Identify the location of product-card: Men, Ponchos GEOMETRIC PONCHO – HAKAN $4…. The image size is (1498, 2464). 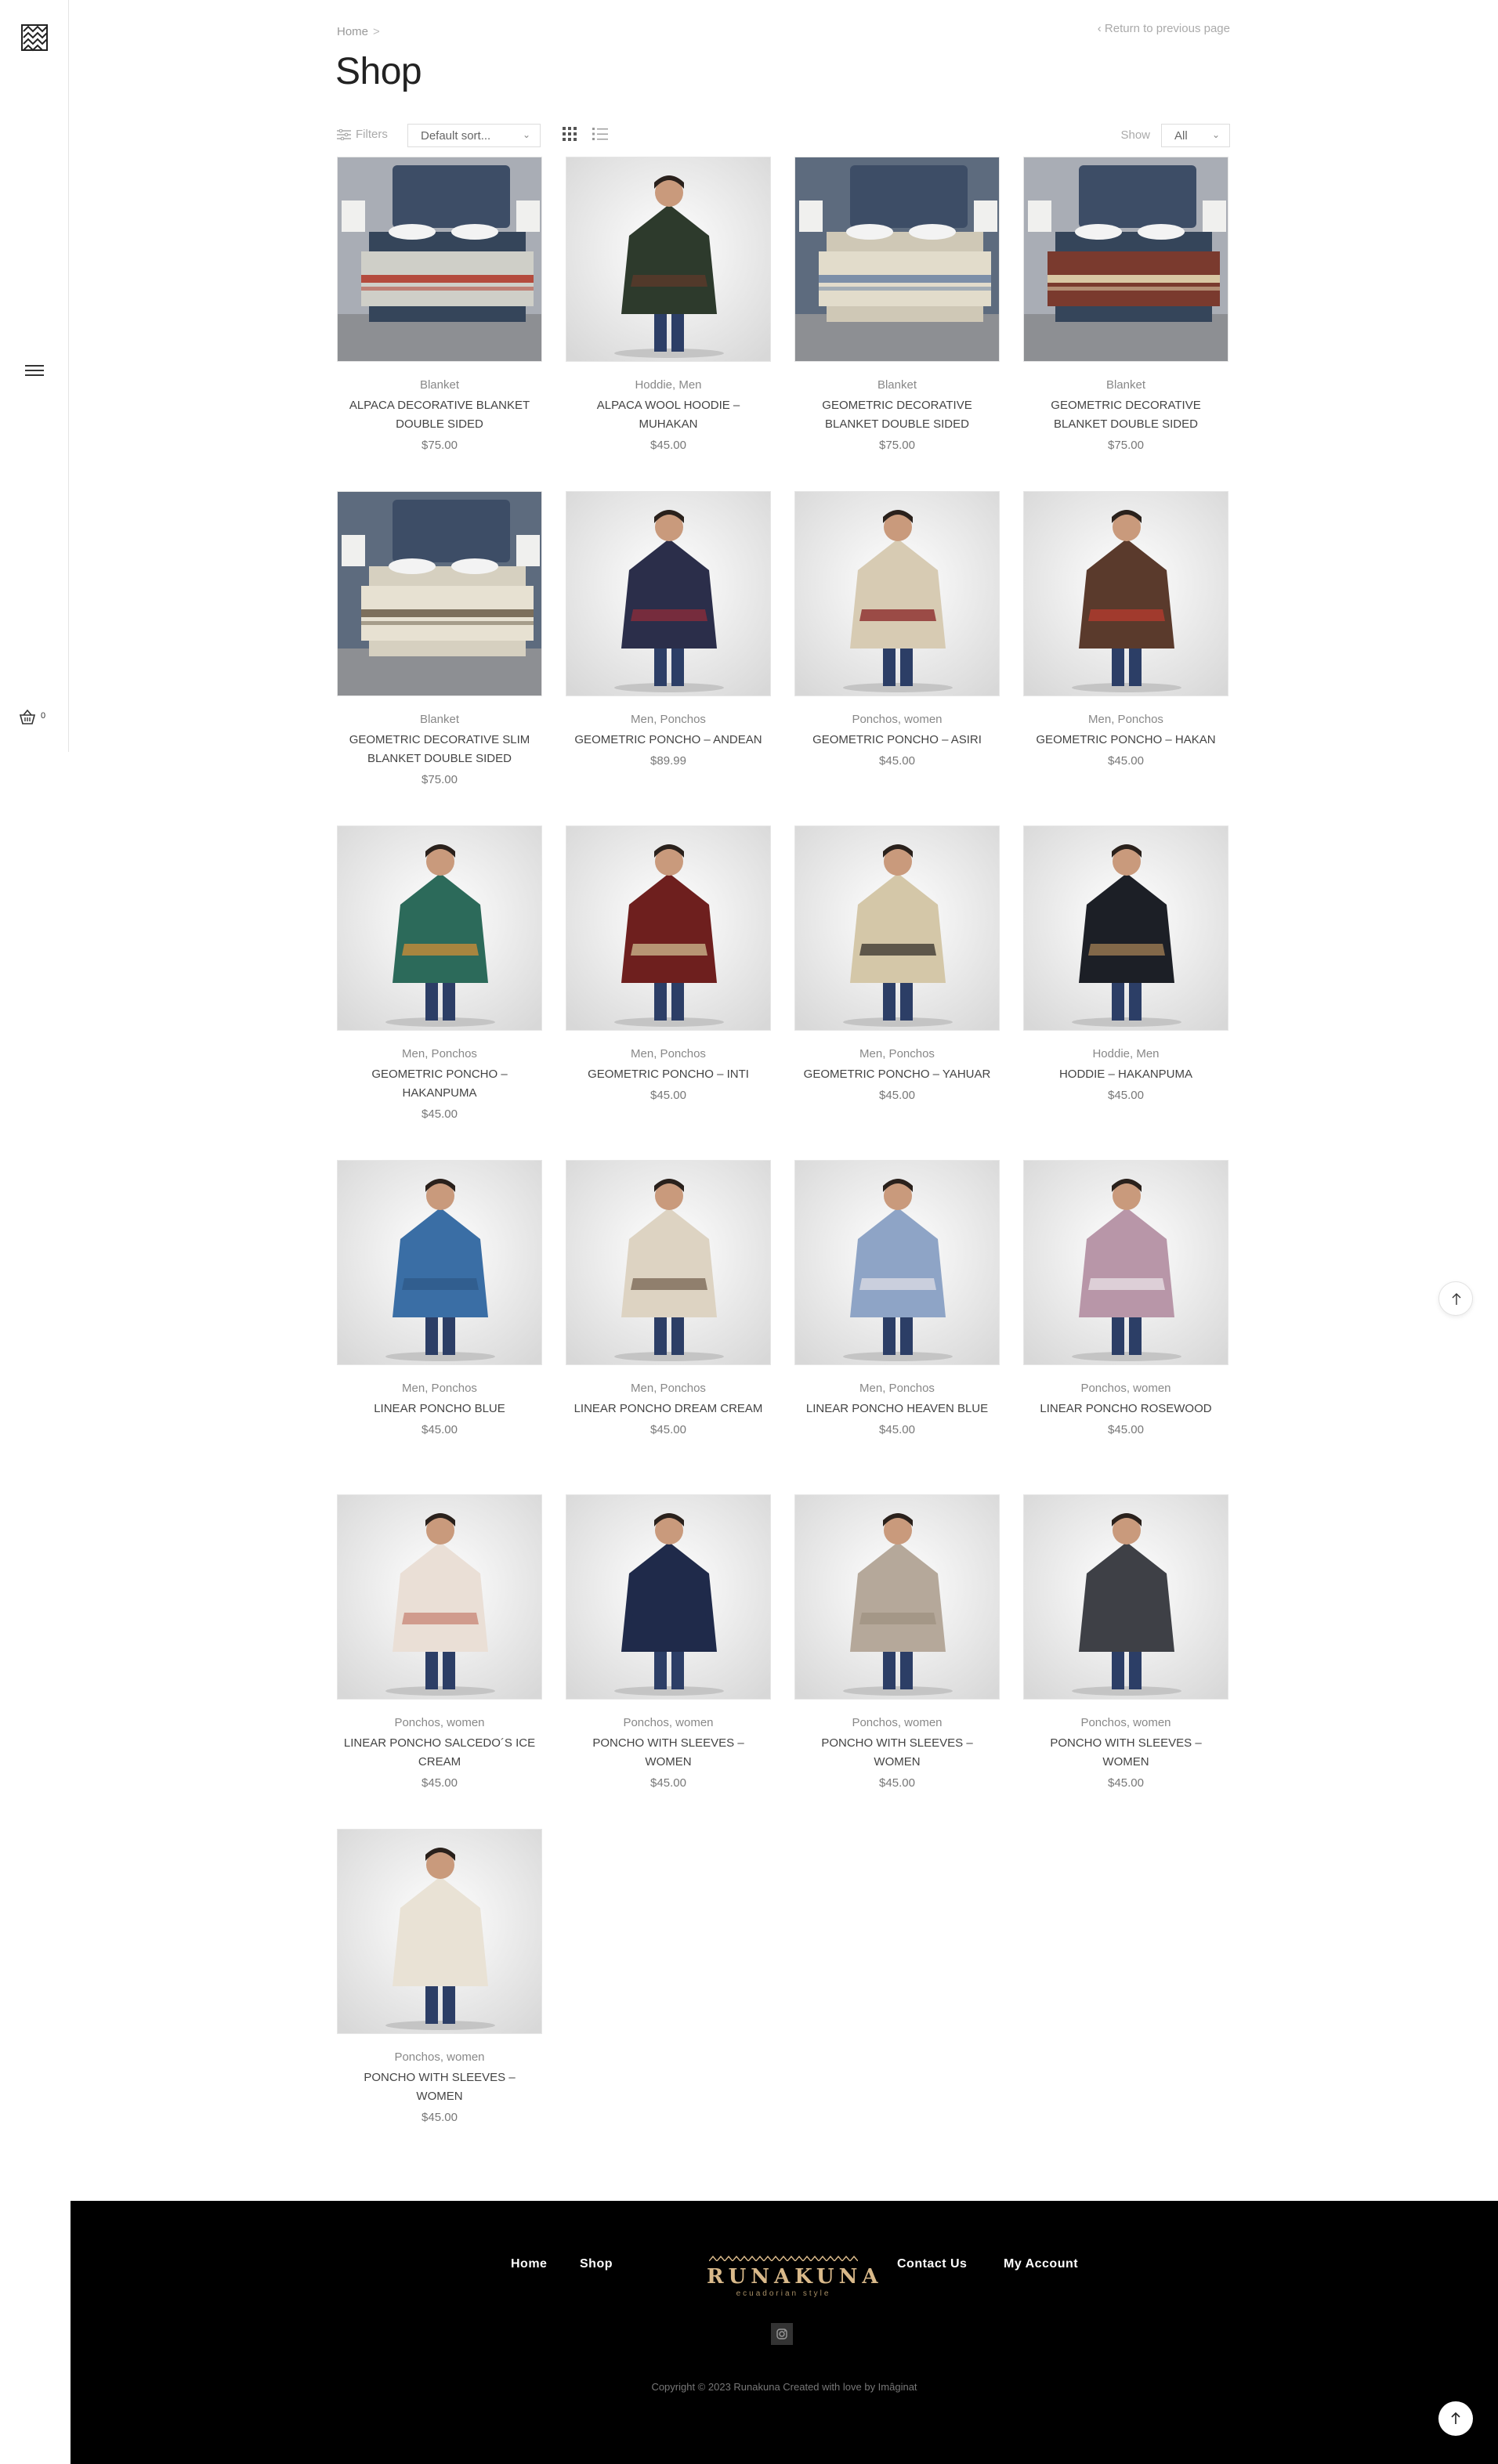
(1125, 658).